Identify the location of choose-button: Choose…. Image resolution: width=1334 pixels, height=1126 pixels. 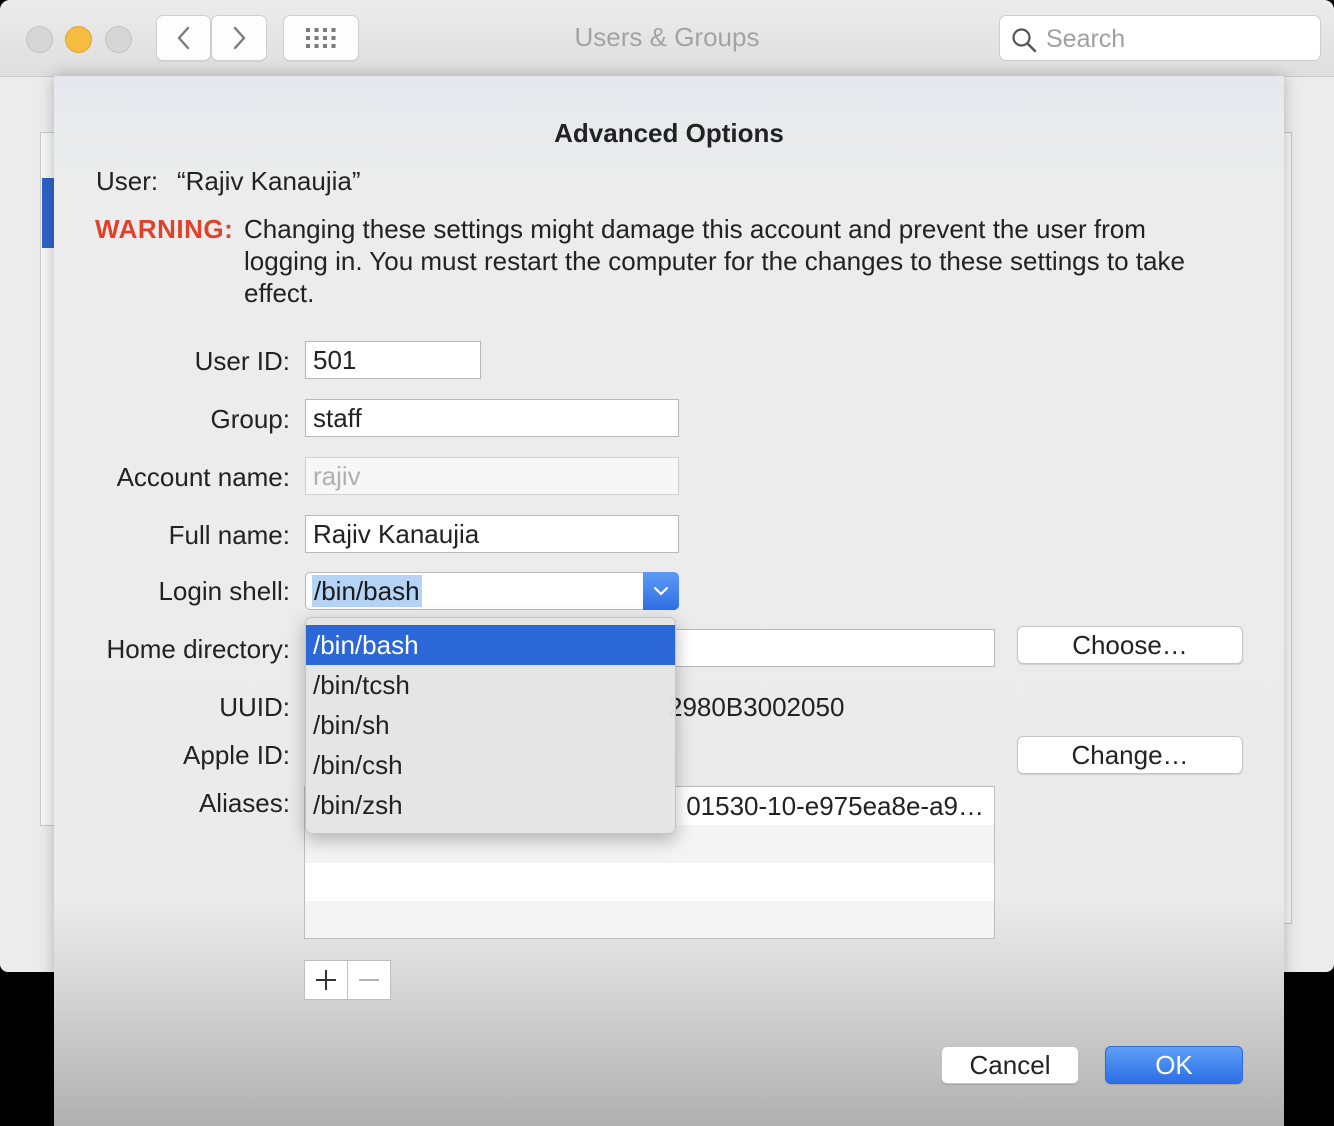
(1130, 645).